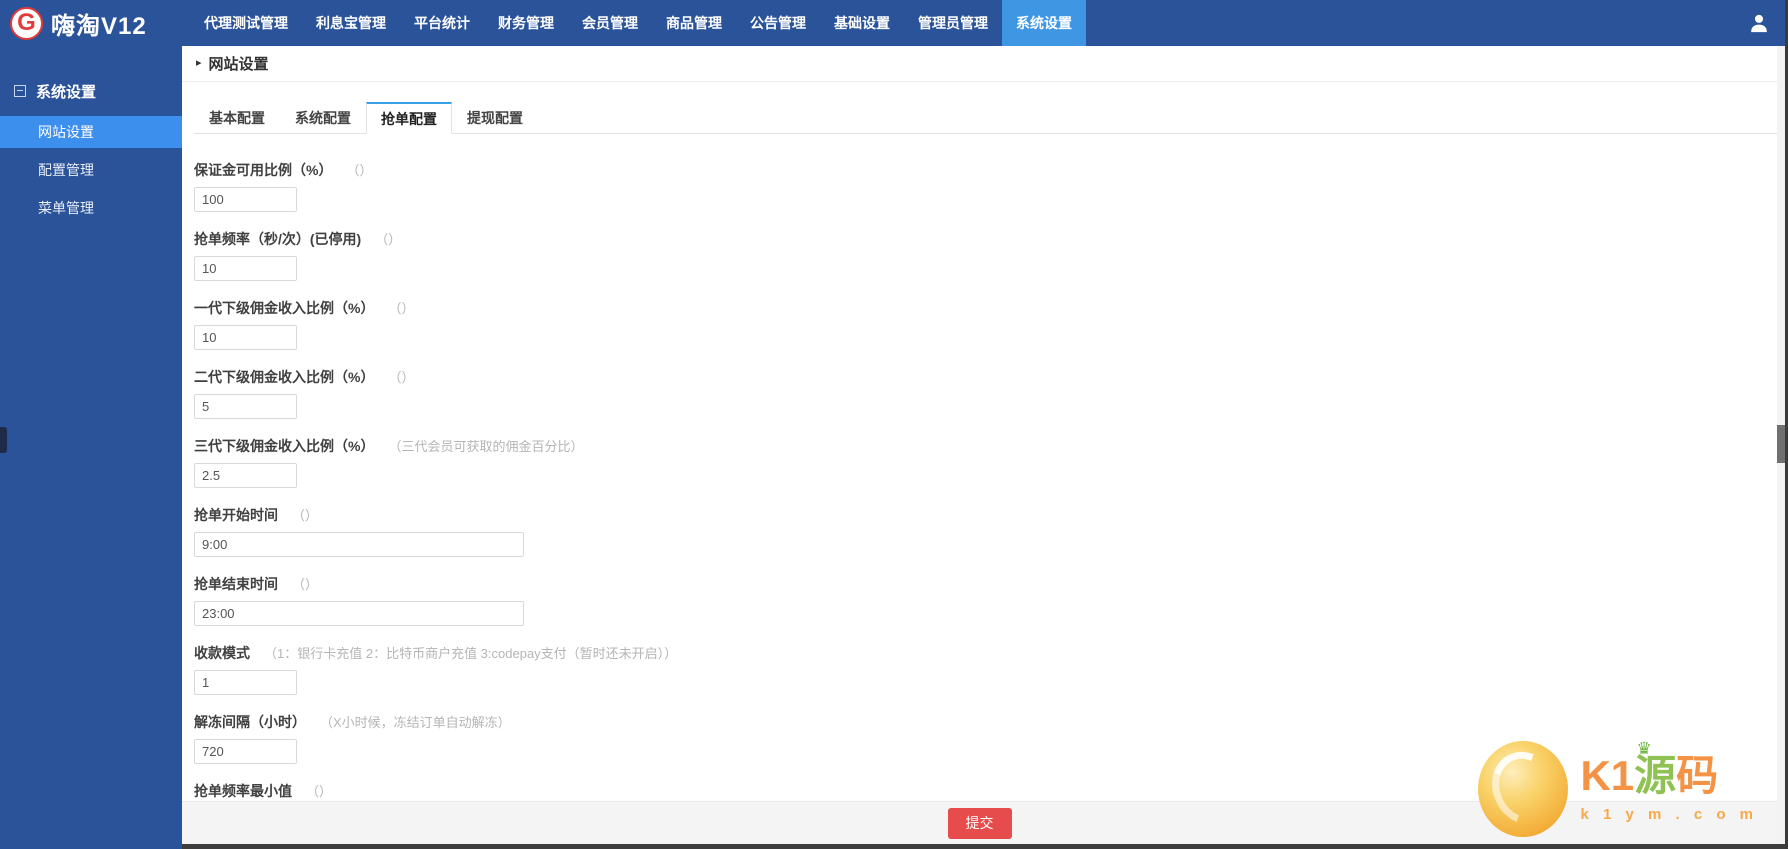  I want to click on vertical-scrollbar-track, so click(1781, 445).